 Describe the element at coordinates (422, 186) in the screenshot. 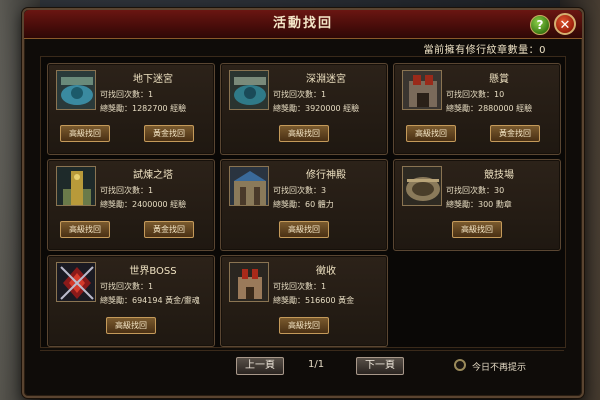

I see `arena-thumb` at that location.